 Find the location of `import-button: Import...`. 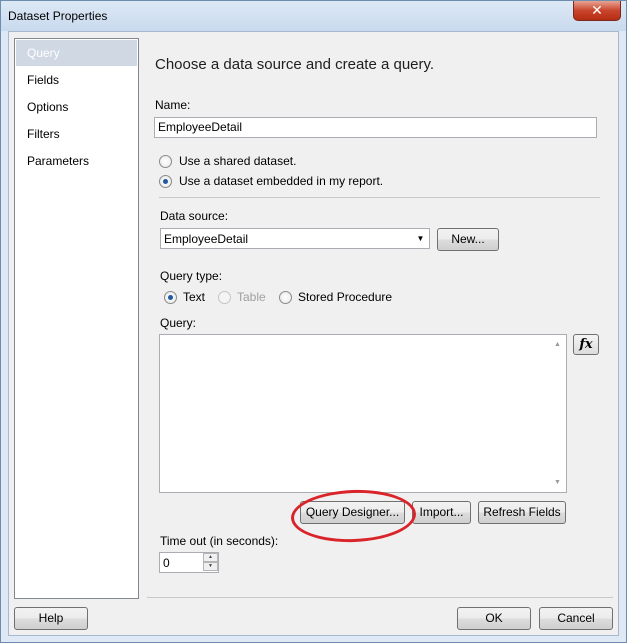

import-button: Import... is located at coordinates (441, 512).